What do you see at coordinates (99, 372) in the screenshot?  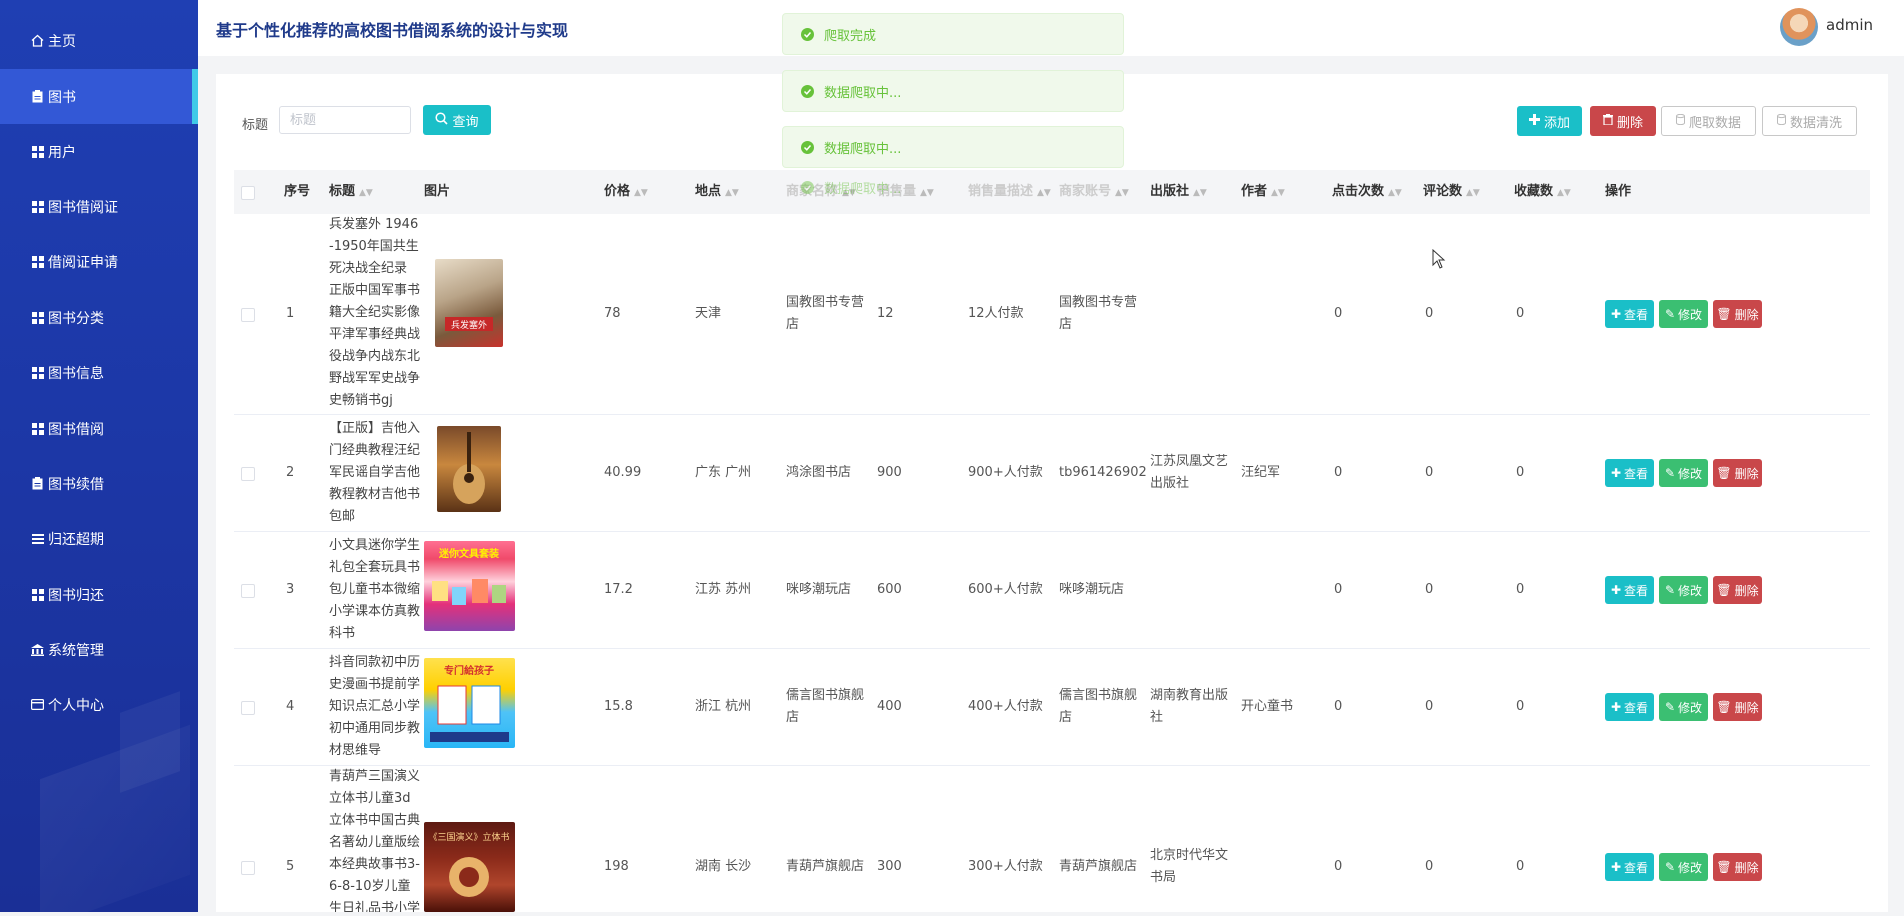 I see `sidebar-item-book-info: 图书信息` at bounding box center [99, 372].